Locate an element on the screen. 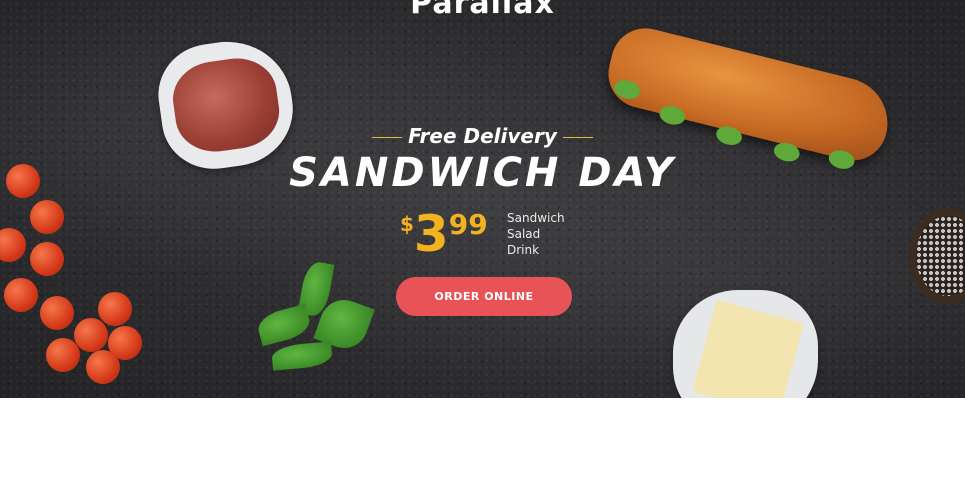 The height and width of the screenshot is (500, 965). price-decimal: 99 is located at coordinates (468, 224).